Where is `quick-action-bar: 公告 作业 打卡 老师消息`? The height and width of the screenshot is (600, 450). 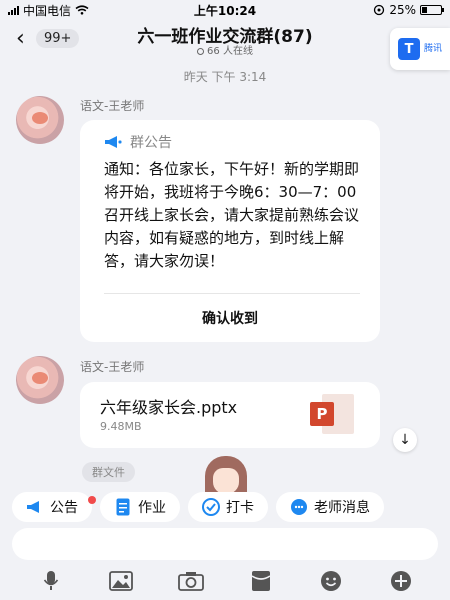
quick-action-bar: 公告 作业 打卡 老师消息 is located at coordinates (225, 507).